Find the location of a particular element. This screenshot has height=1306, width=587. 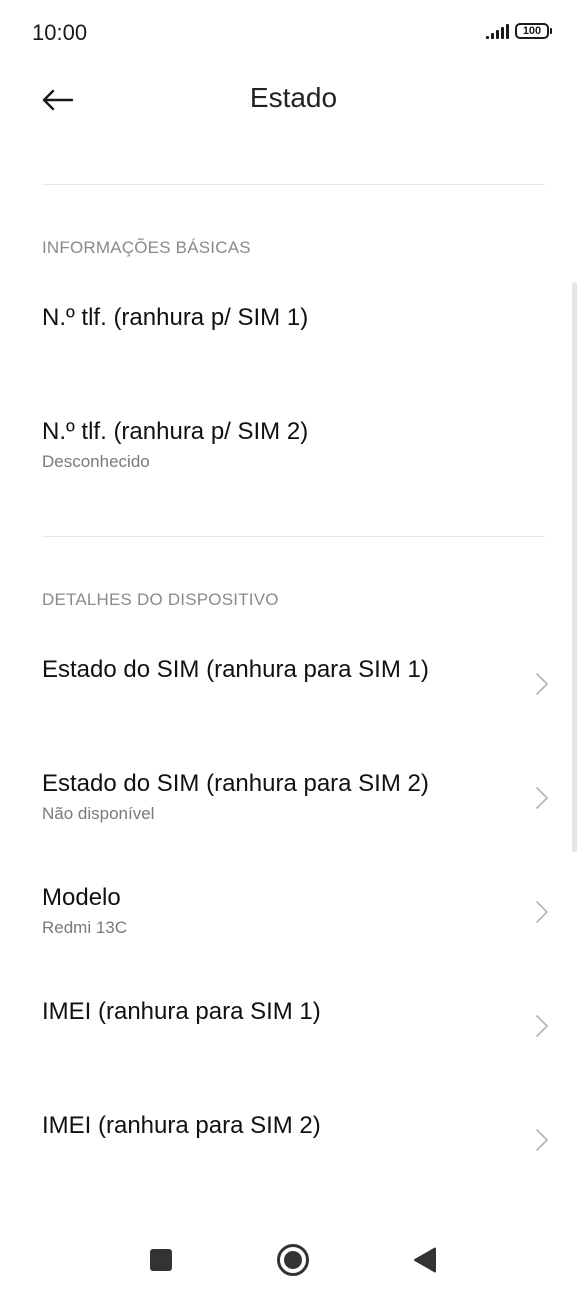

page-title: Estado is located at coordinates (293, 97).